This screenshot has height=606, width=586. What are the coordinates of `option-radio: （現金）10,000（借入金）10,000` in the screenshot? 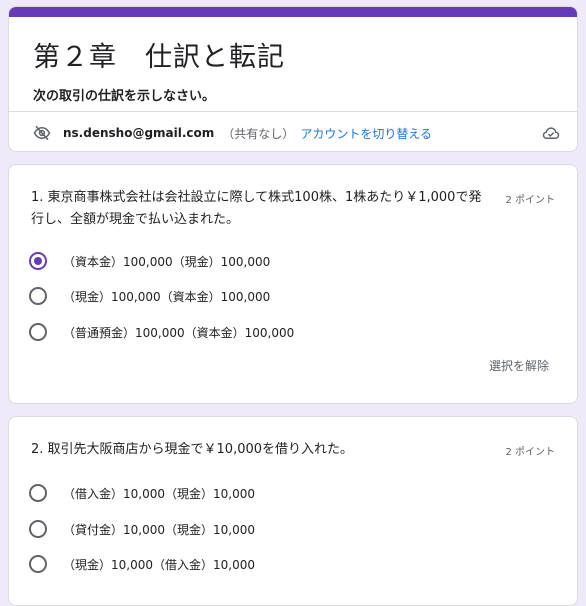 It's located at (142, 564).